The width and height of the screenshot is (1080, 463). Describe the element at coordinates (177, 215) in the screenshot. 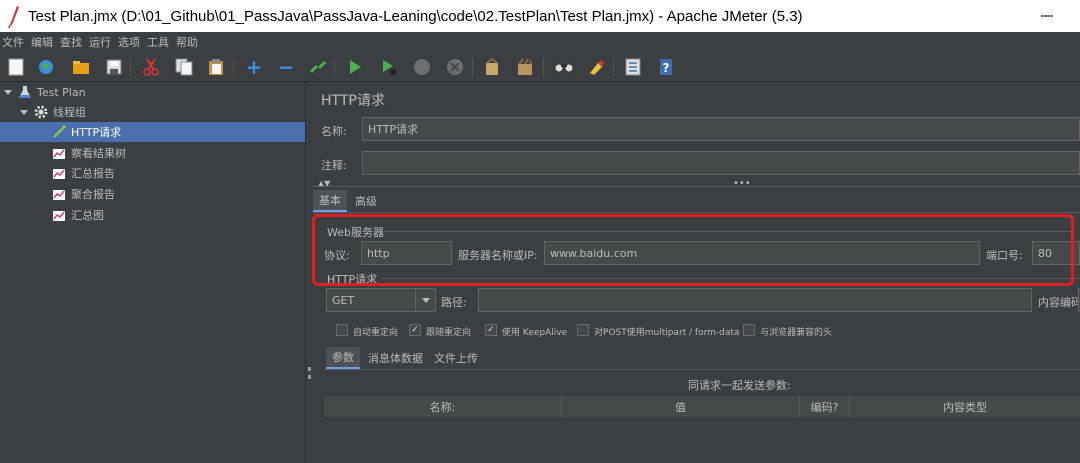

I see `tree-item-summary-graph: 汇总图` at that location.